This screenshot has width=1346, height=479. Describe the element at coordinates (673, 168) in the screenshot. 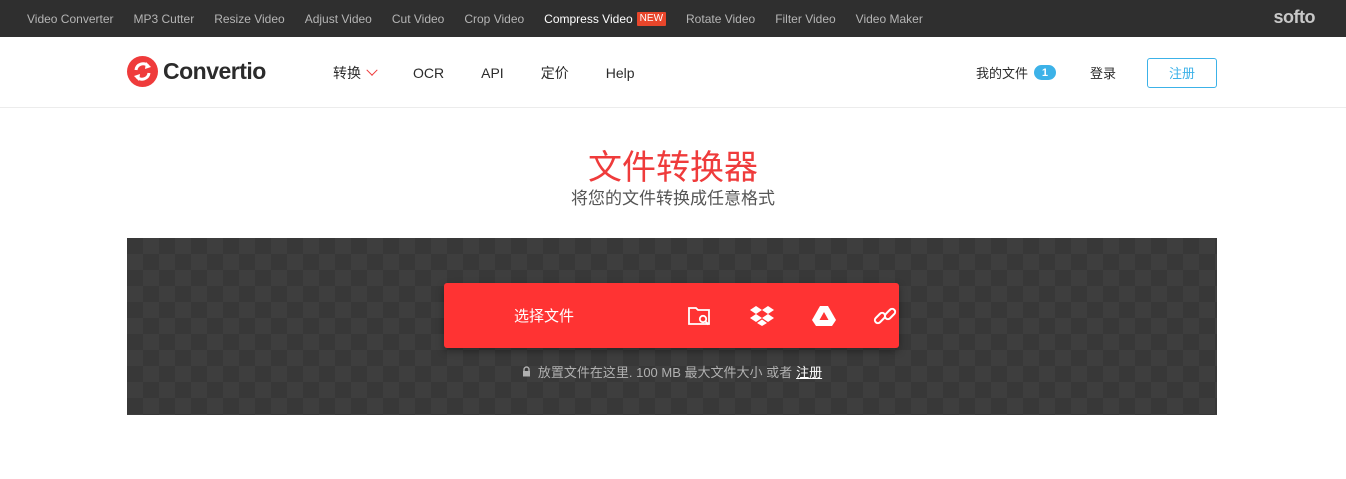

I see `page-title: 文件转换器` at that location.